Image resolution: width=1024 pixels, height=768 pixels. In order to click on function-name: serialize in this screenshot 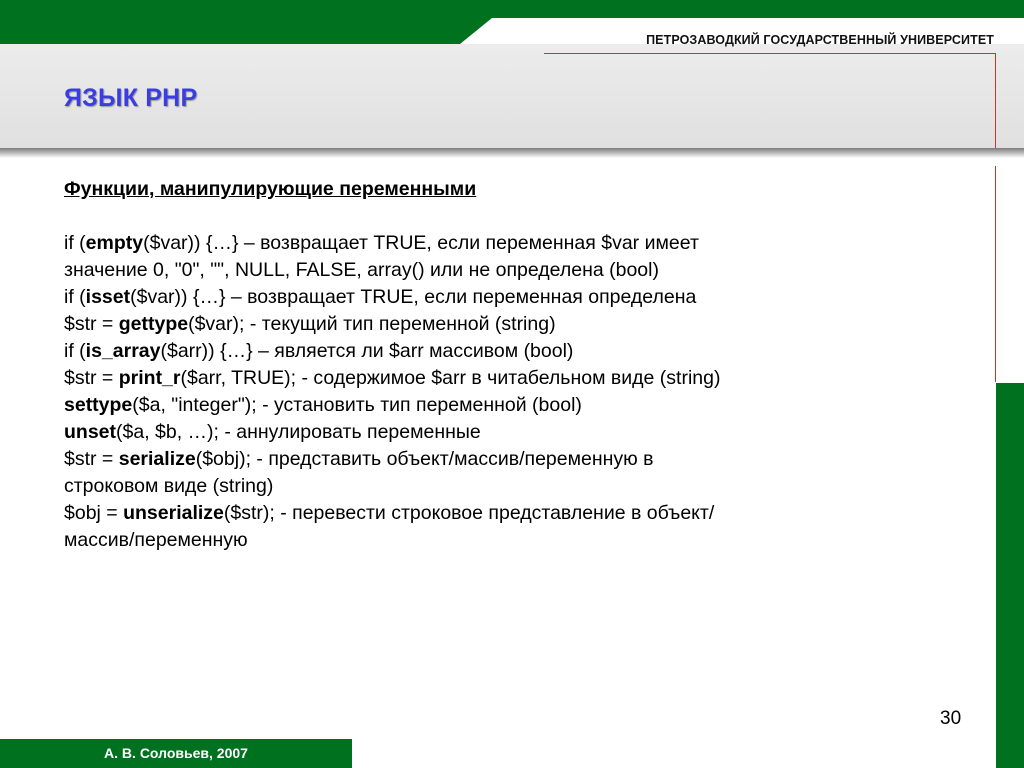, I will do `click(157, 459)`.